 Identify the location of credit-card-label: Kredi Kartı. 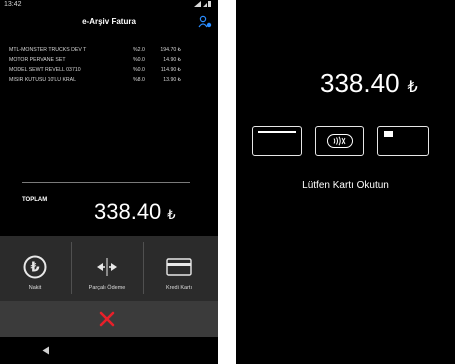
(179, 288).